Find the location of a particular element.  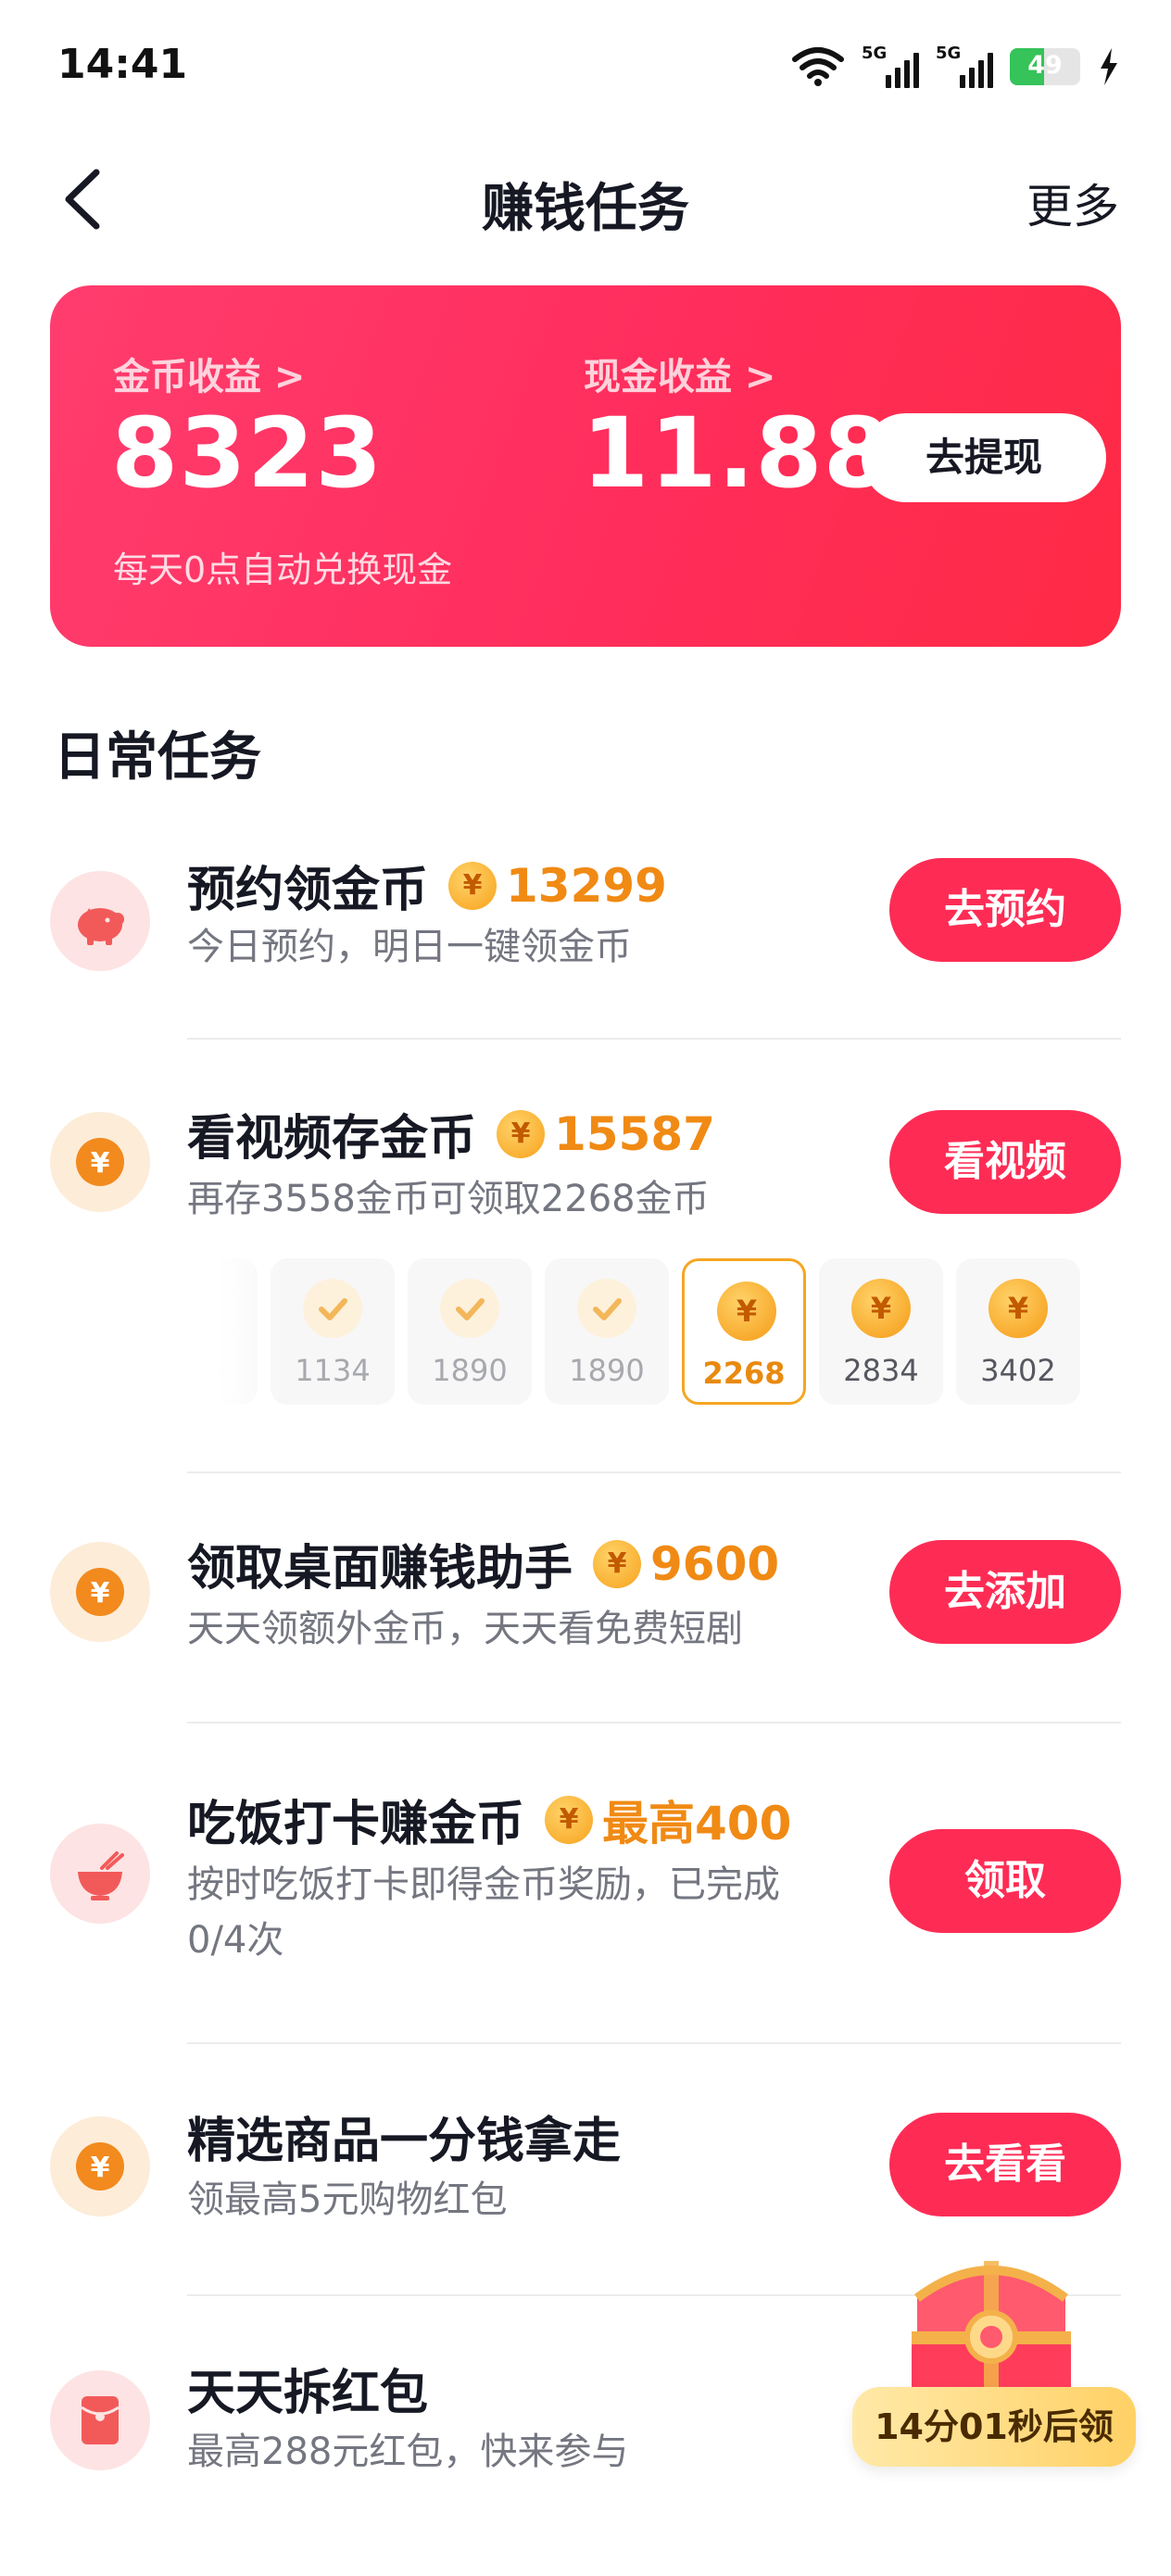

coin-slot: ¥3402 is located at coordinates (1018, 1331).